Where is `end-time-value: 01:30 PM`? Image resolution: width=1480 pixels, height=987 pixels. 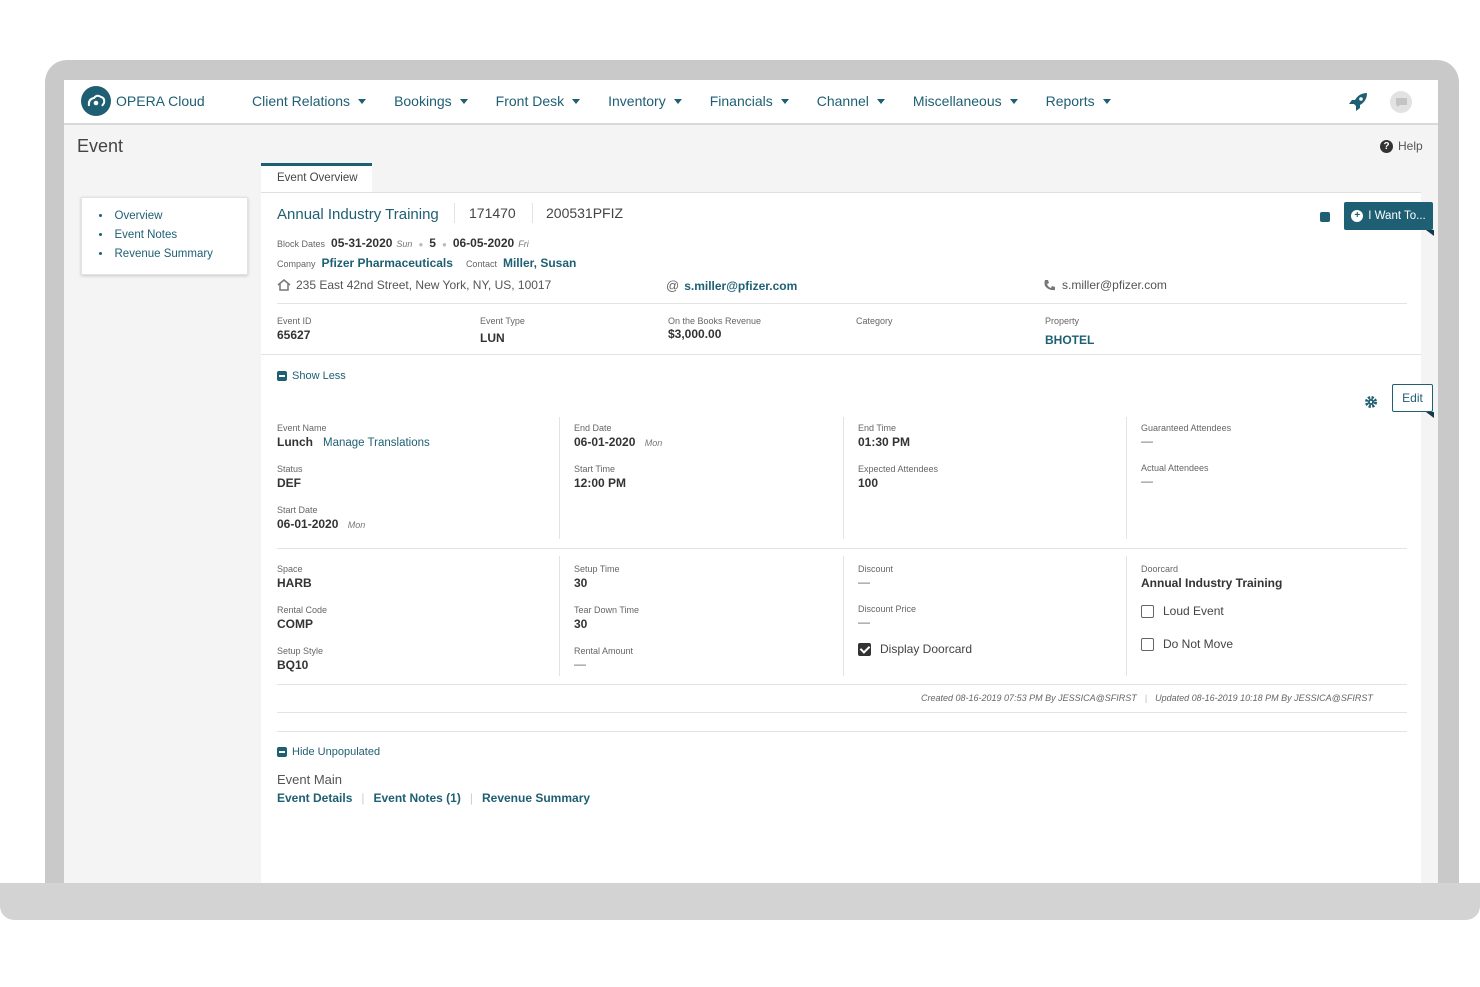 end-time-value: 01:30 PM is located at coordinates (884, 442).